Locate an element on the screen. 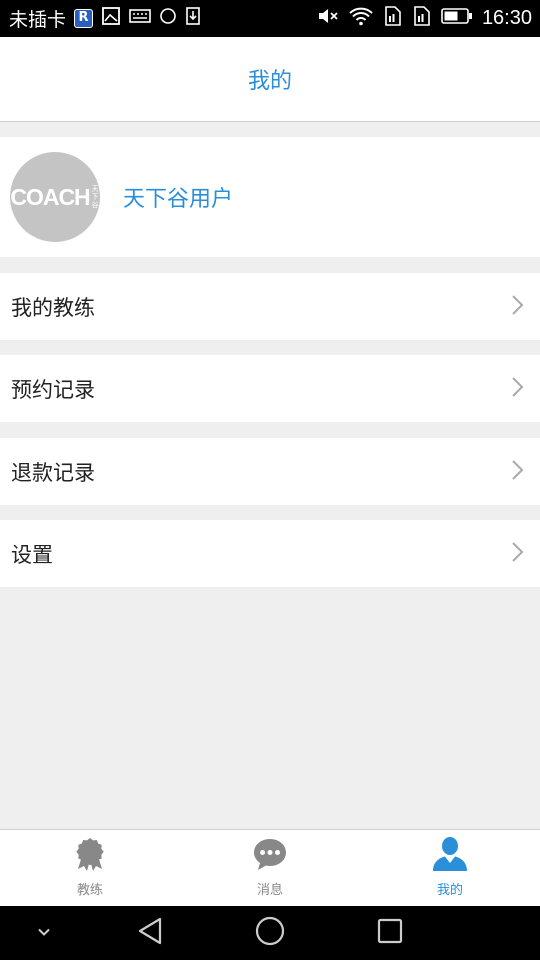 The image size is (540, 960). mute-icon is located at coordinates (328, 18).